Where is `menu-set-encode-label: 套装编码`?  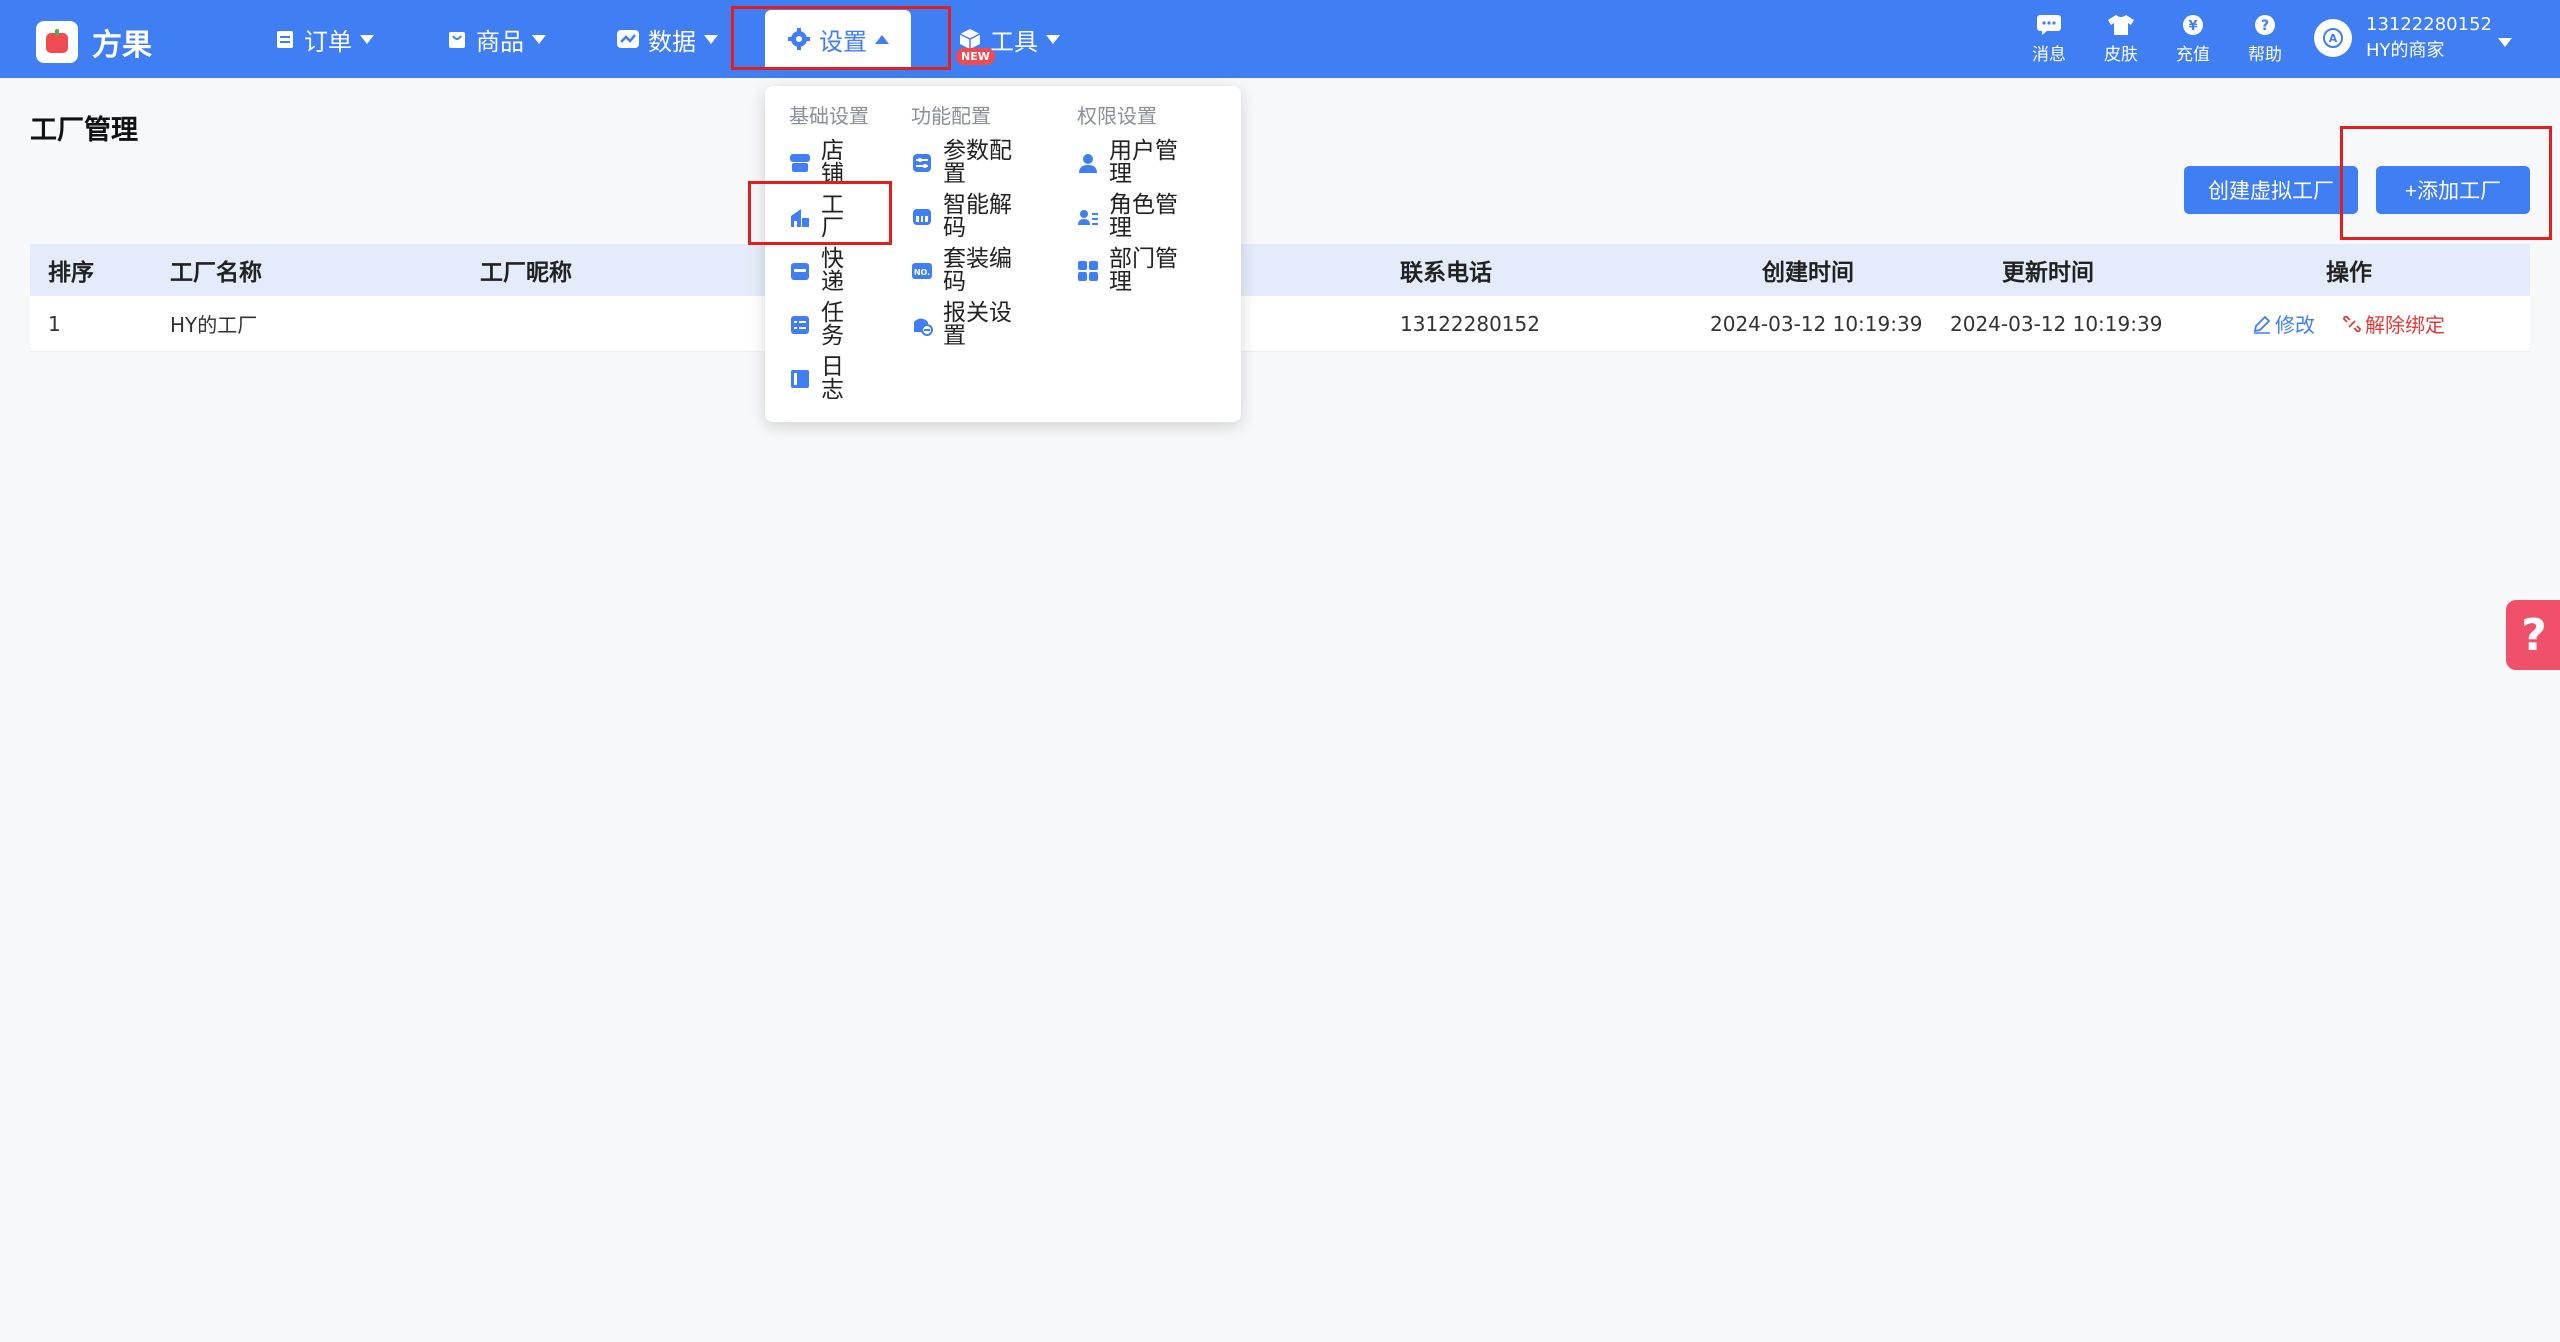
menu-set-encode-label: 套装编码 is located at coordinates (977, 270).